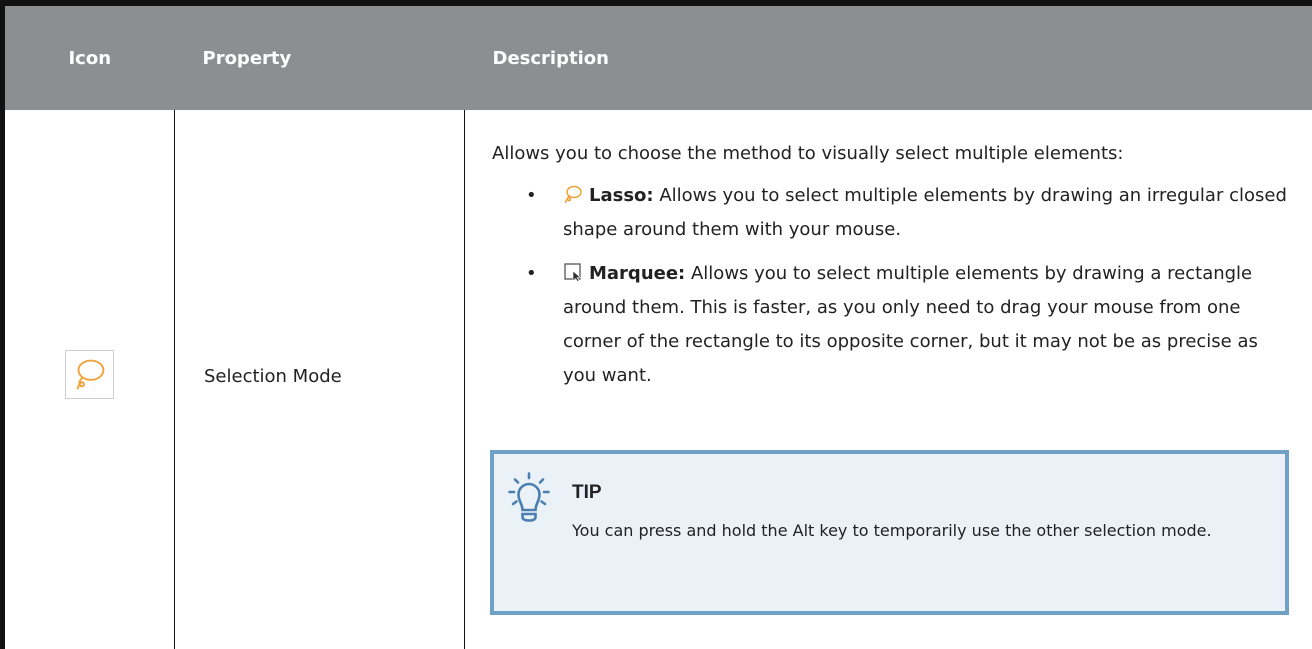 Image resolution: width=1312 pixels, height=649 pixels. I want to click on lightbulb-icon, so click(529, 497).